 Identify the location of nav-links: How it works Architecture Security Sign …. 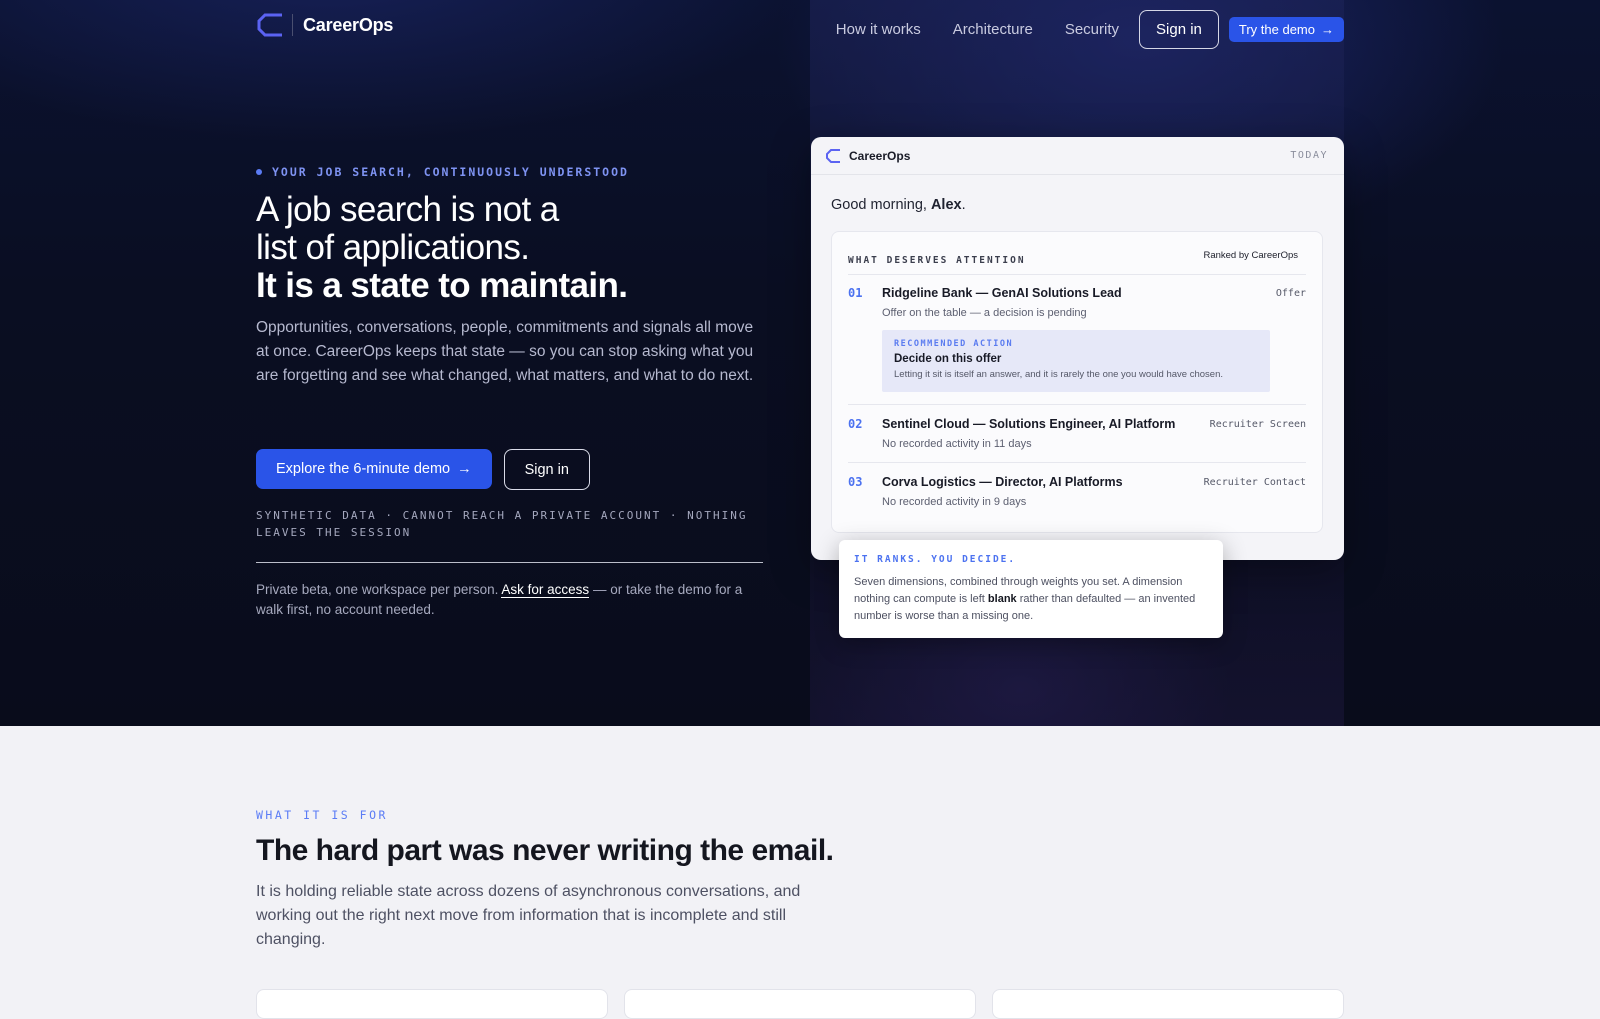
(1090, 29).